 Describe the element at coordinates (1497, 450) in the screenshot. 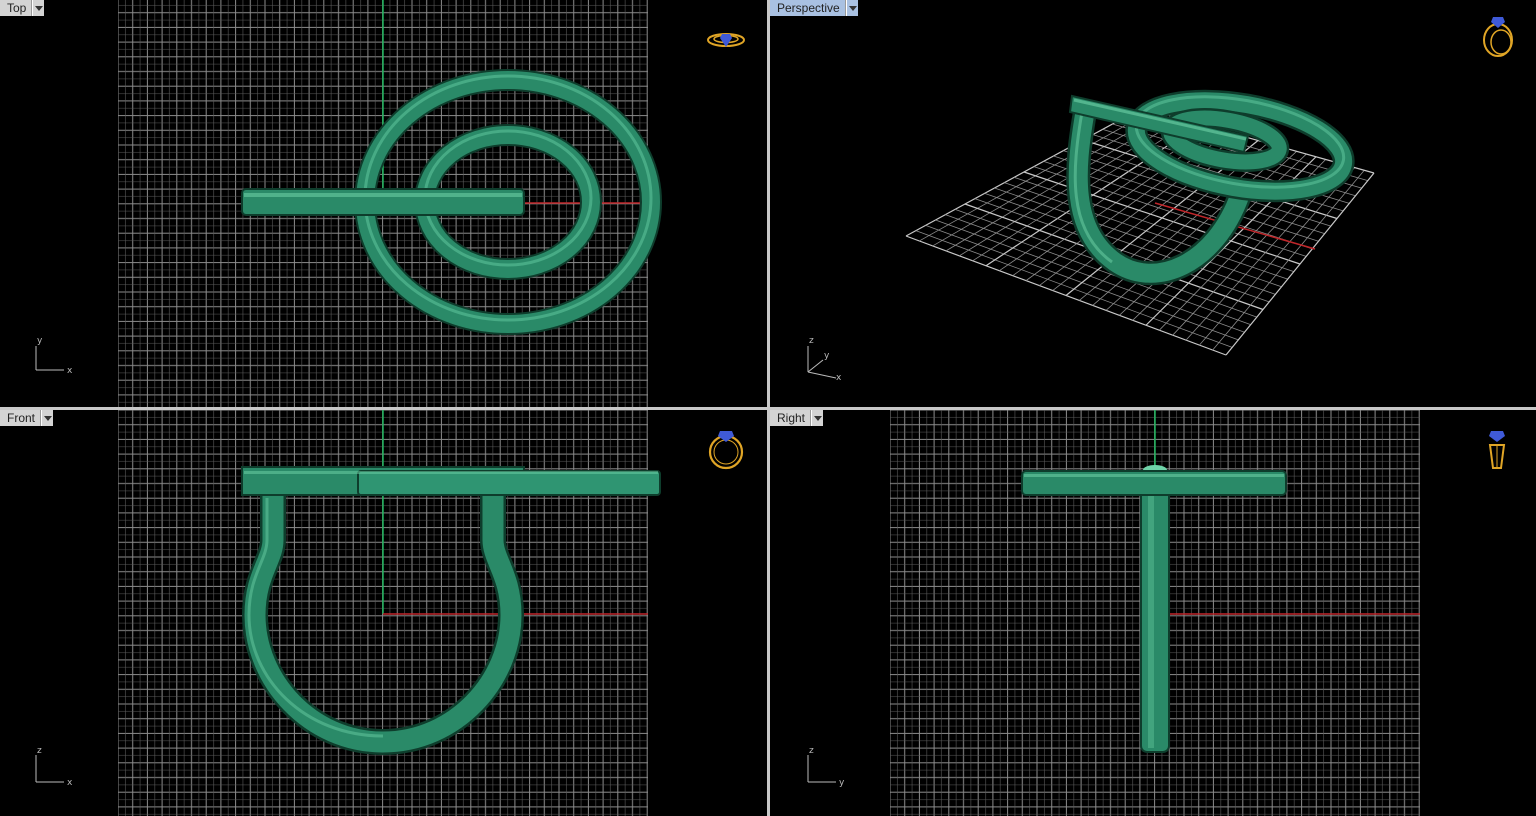

I see `ring-right-icon` at that location.